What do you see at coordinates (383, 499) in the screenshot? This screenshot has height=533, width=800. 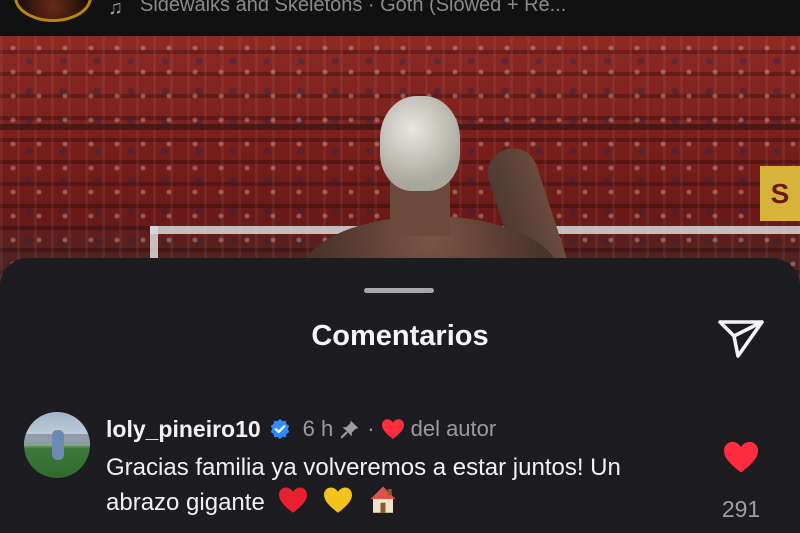 I see `house-emoji-icon` at bounding box center [383, 499].